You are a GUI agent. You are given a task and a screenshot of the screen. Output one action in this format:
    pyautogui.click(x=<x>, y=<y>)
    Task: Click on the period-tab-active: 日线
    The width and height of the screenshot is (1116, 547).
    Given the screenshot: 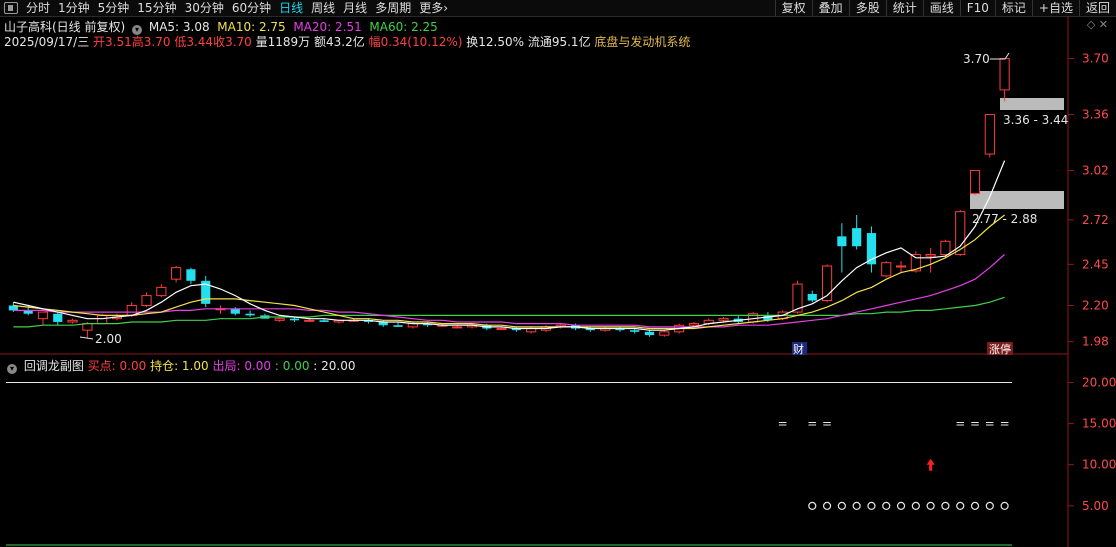 What is the action you would take?
    pyautogui.click(x=291, y=8)
    